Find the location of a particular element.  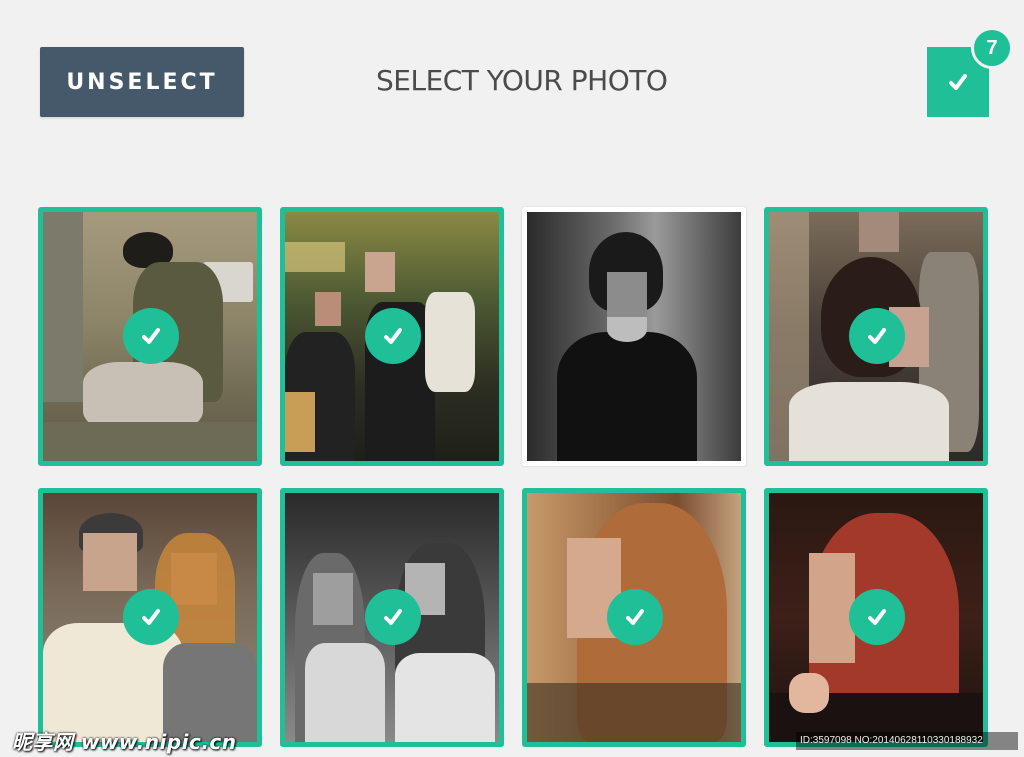

page-title: SELECT YOUR PHOTO is located at coordinates (522, 80).